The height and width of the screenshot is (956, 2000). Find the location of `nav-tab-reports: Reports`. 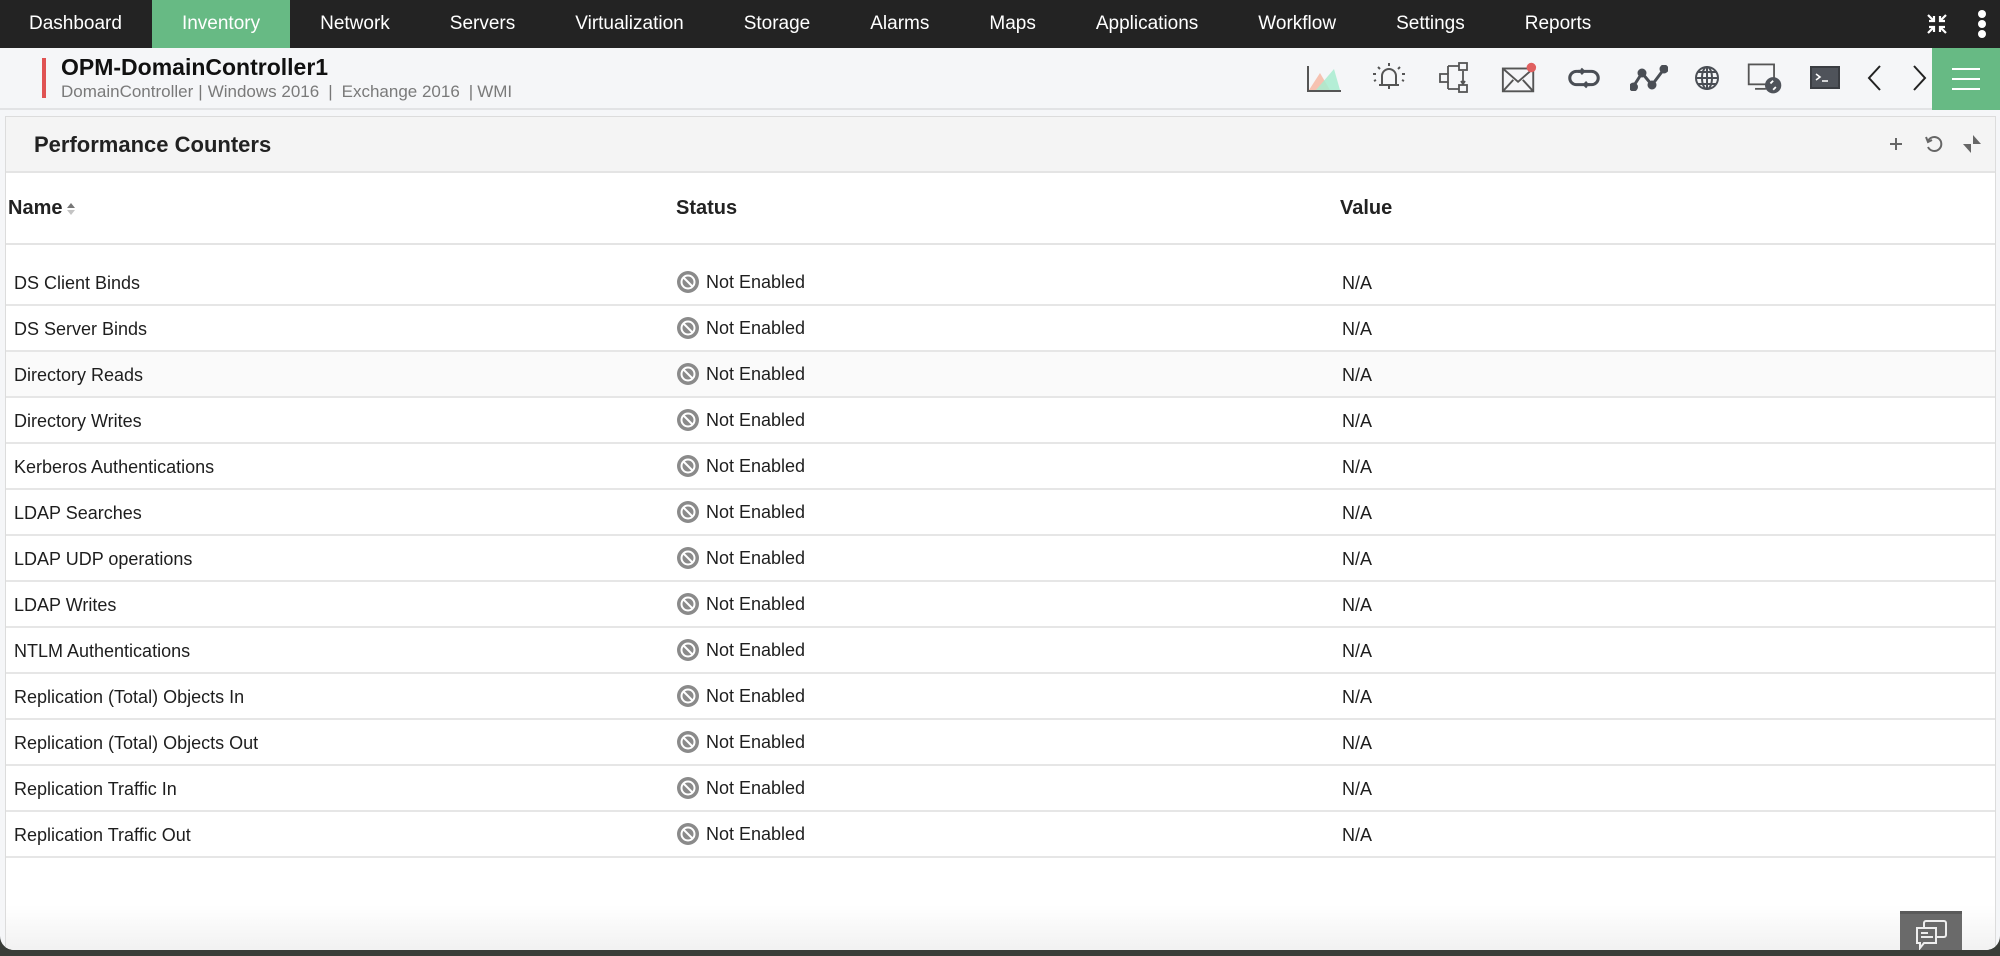

nav-tab-reports: Reports is located at coordinates (1558, 24).